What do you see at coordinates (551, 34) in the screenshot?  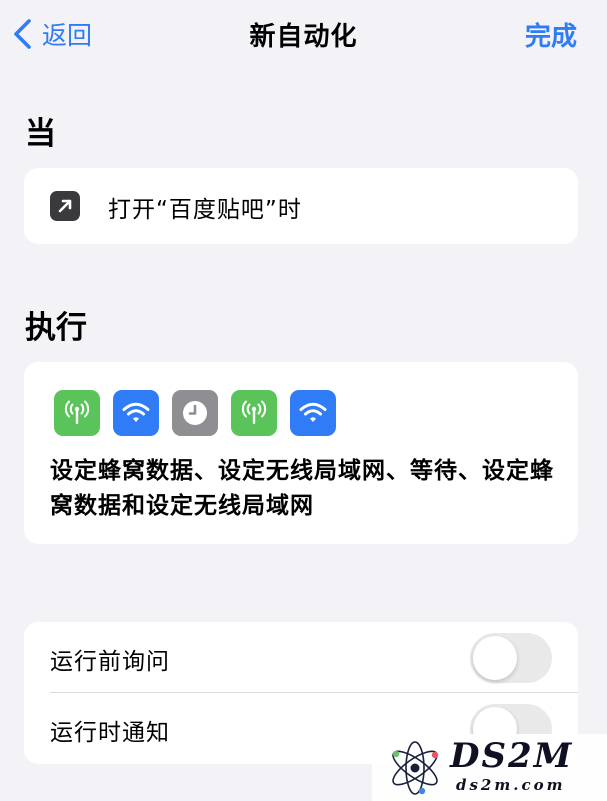 I see `done-button: 完成` at bounding box center [551, 34].